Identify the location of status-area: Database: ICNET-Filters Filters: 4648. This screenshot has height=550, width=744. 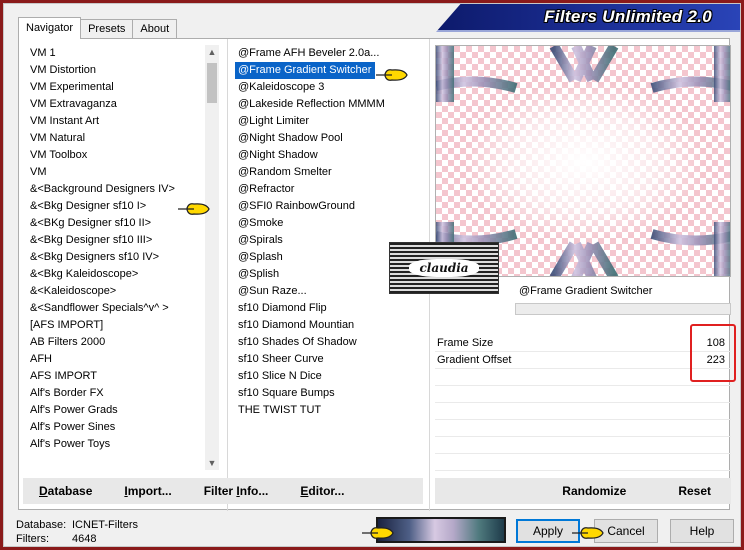
(77, 532).